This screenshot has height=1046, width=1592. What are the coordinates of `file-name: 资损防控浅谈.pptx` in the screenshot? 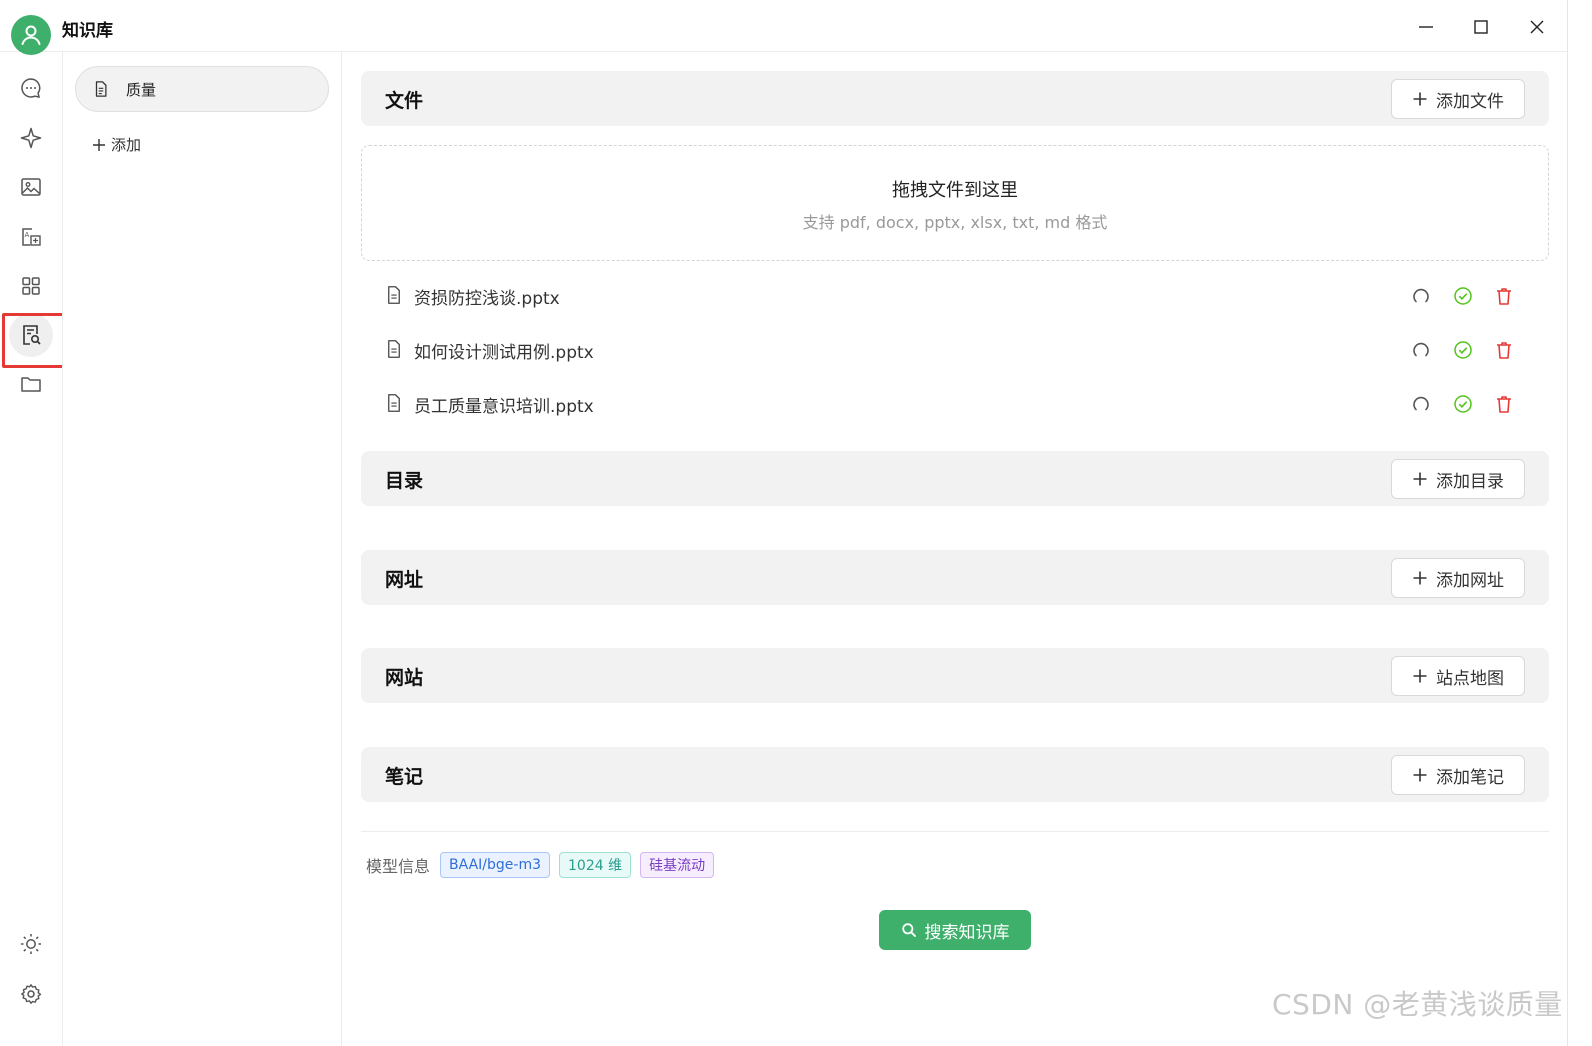 It's located at (487, 299).